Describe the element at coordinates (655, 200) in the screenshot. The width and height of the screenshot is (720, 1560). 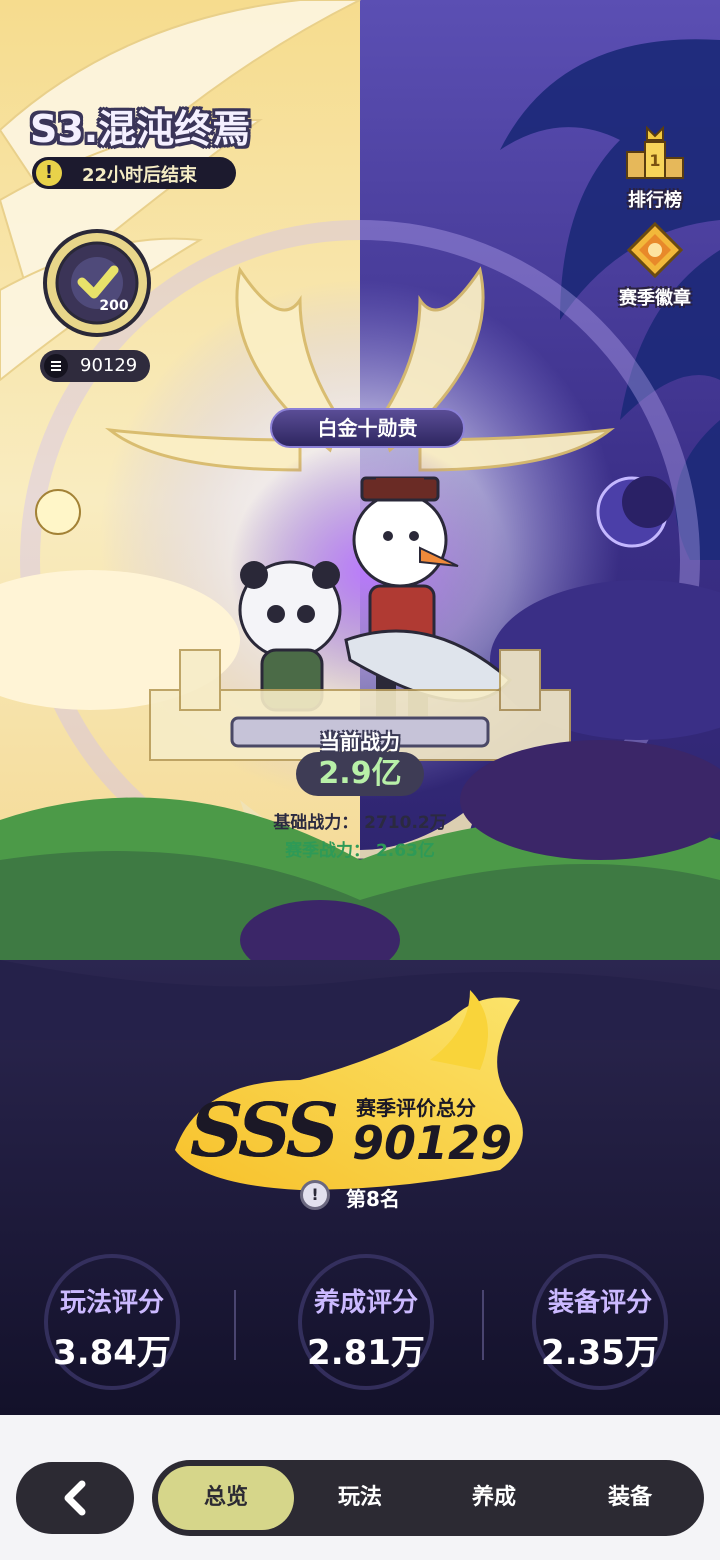
I see `leaderboard-label: 排行榜` at that location.